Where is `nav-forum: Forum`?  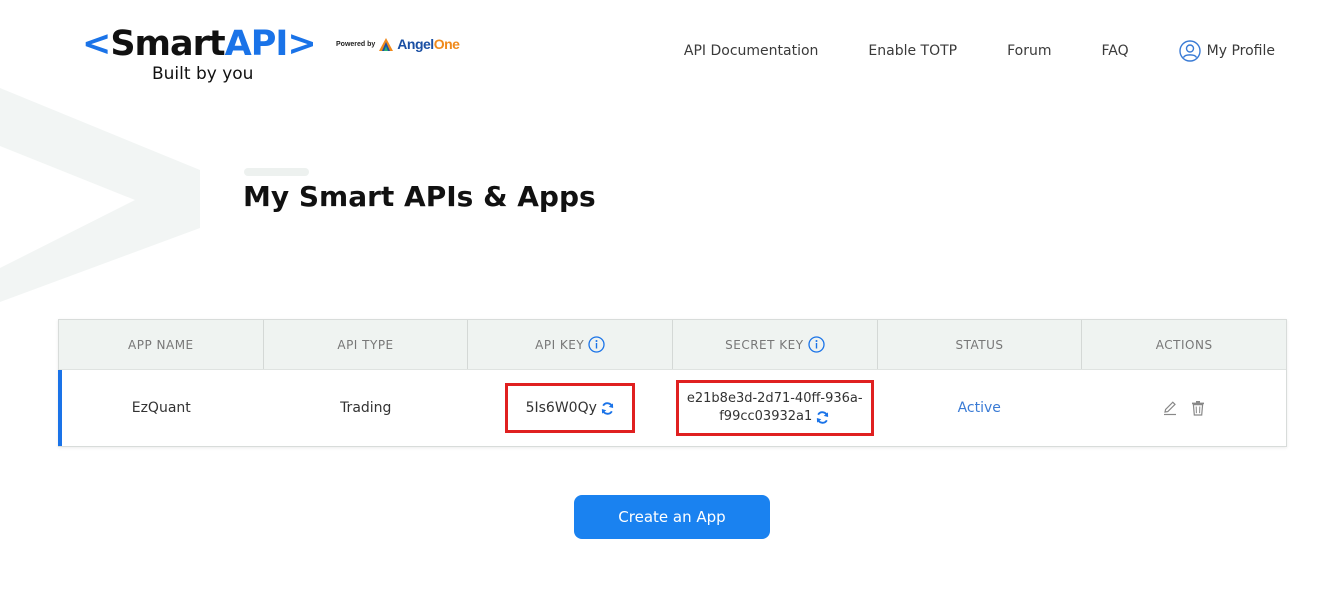
nav-forum: Forum is located at coordinates (1029, 51).